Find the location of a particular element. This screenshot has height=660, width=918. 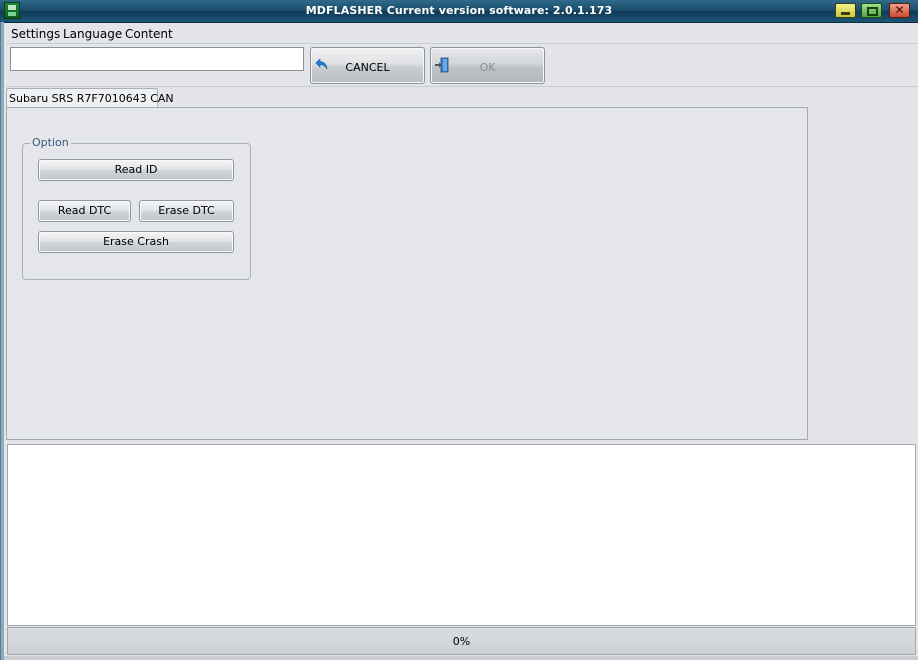

tab-subaru-srs: Subaru SRS R7F7010643 CAN is located at coordinates (90, 98).